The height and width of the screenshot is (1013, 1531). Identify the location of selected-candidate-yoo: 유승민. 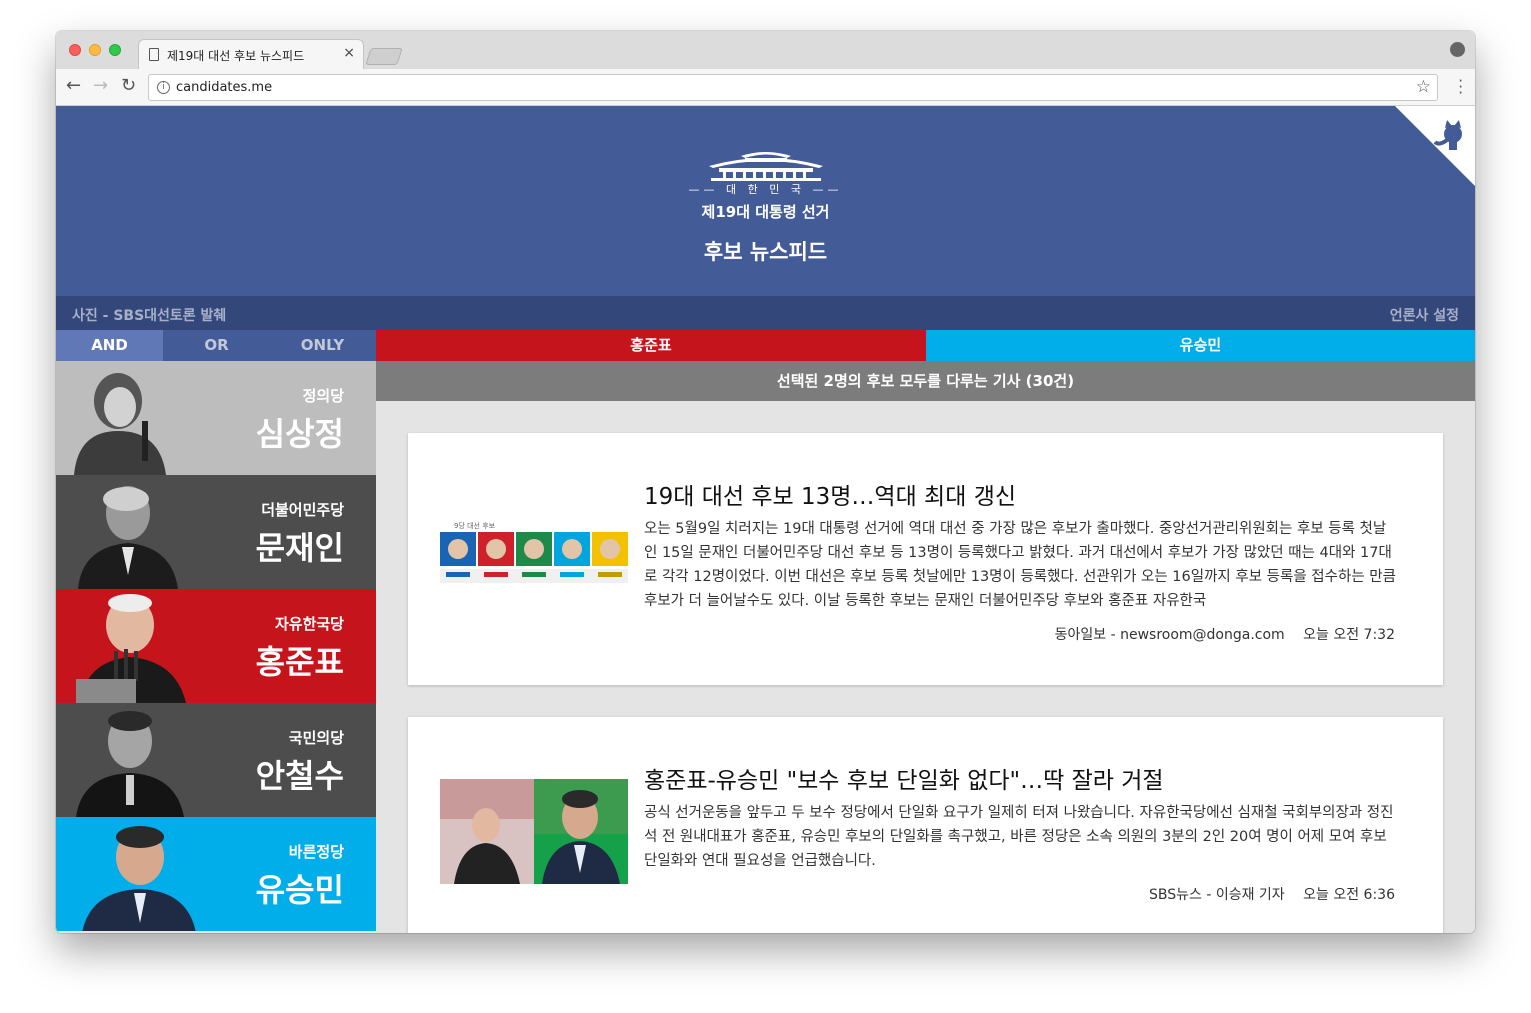
(1200, 345).